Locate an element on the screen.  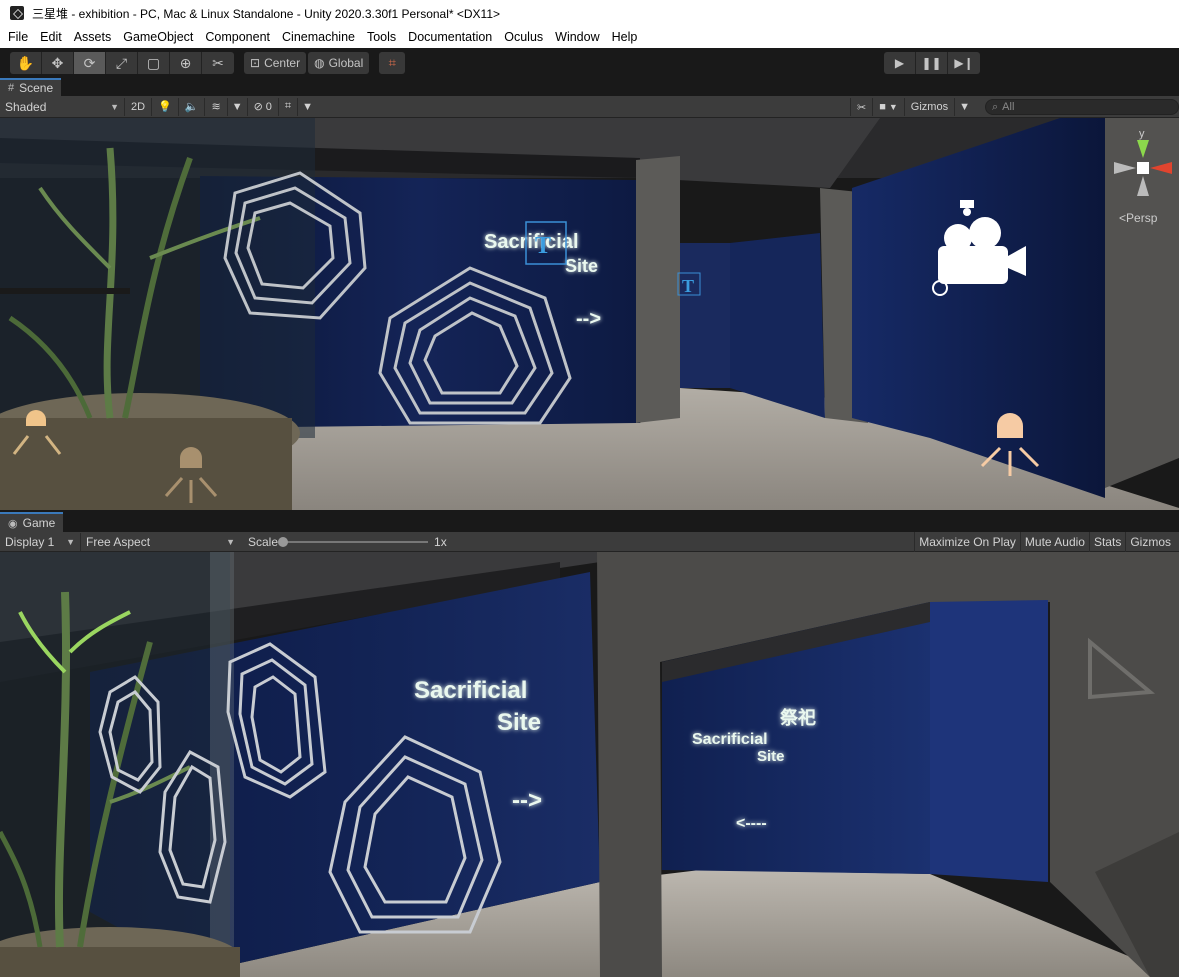
custom-tool-button: ✂ is located at coordinates (218, 63).